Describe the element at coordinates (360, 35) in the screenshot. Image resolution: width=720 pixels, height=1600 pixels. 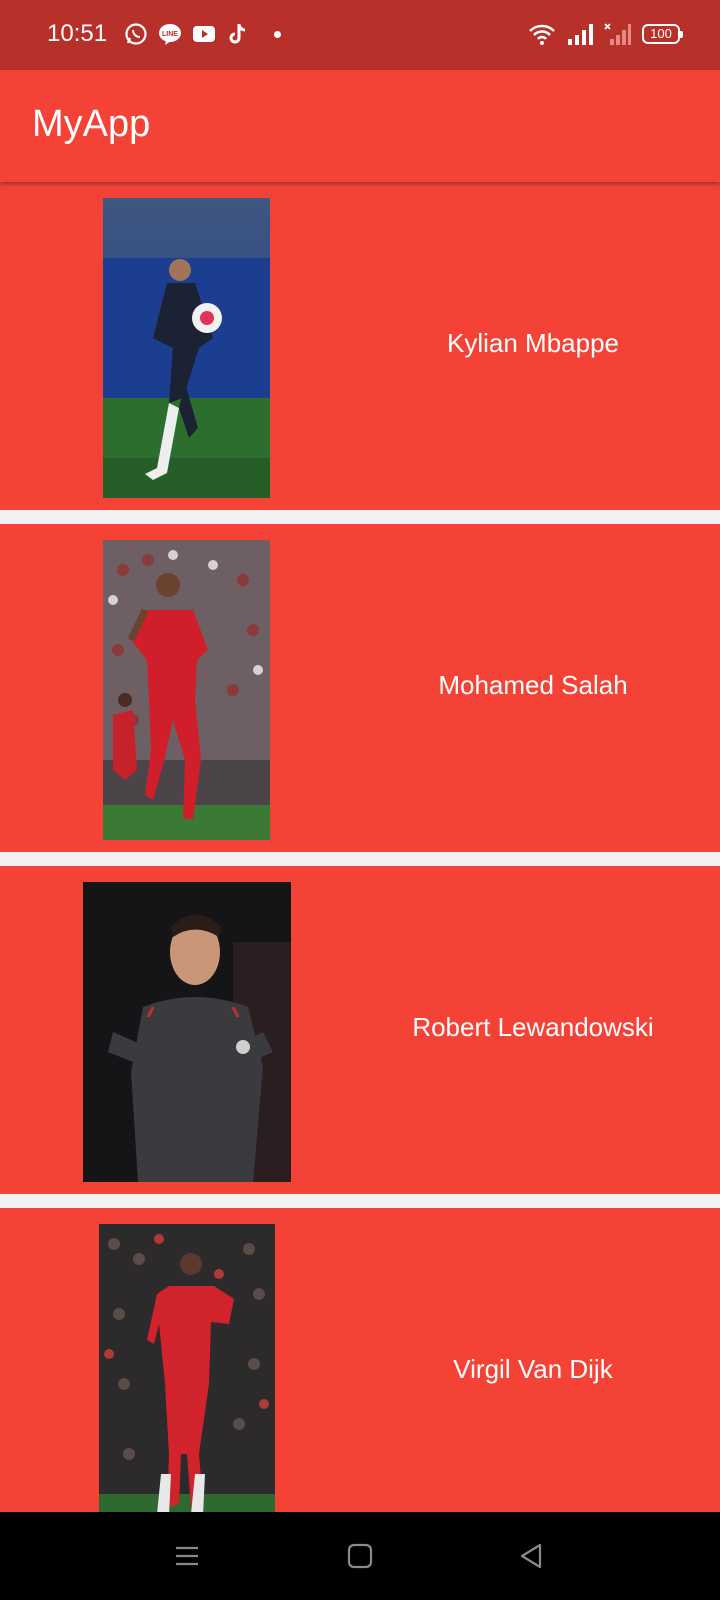
I see `status-bar: 10:51 LINE 100` at that location.